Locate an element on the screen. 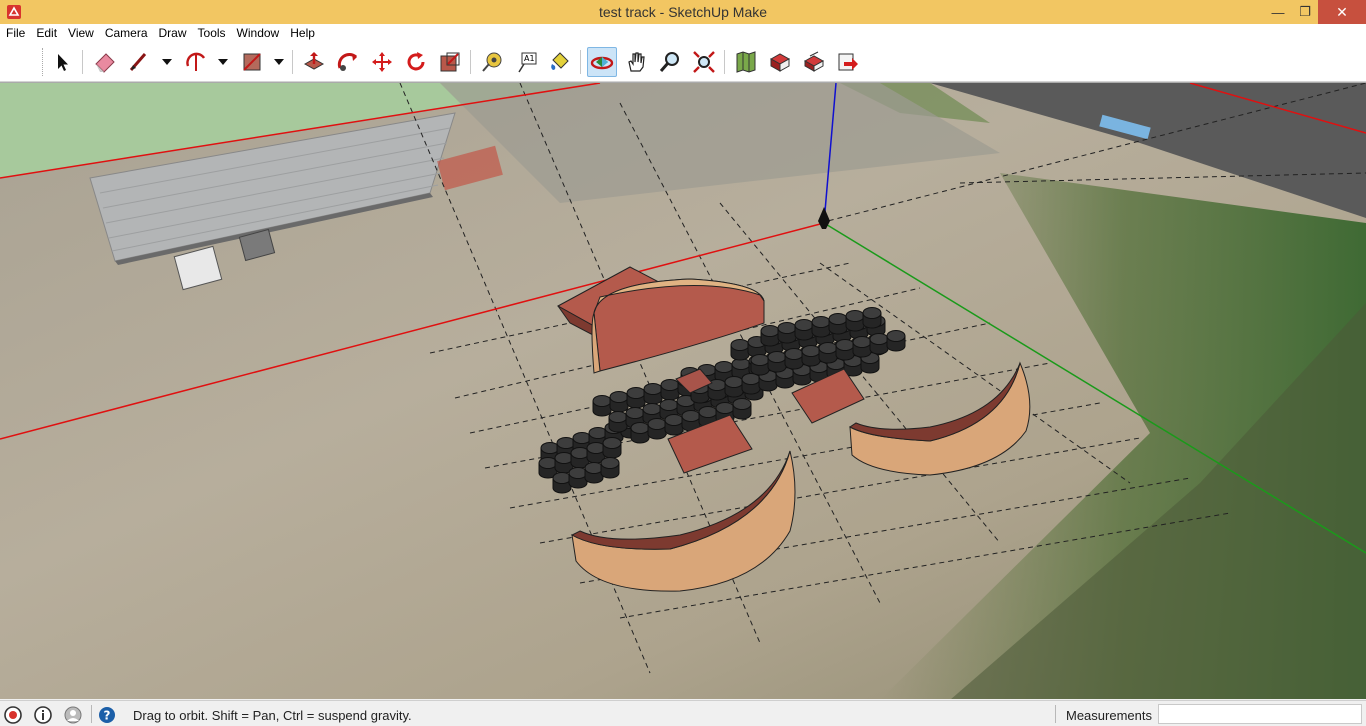 This screenshot has height=726, width=1366. line-tool-button is located at coordinates (139, 62).